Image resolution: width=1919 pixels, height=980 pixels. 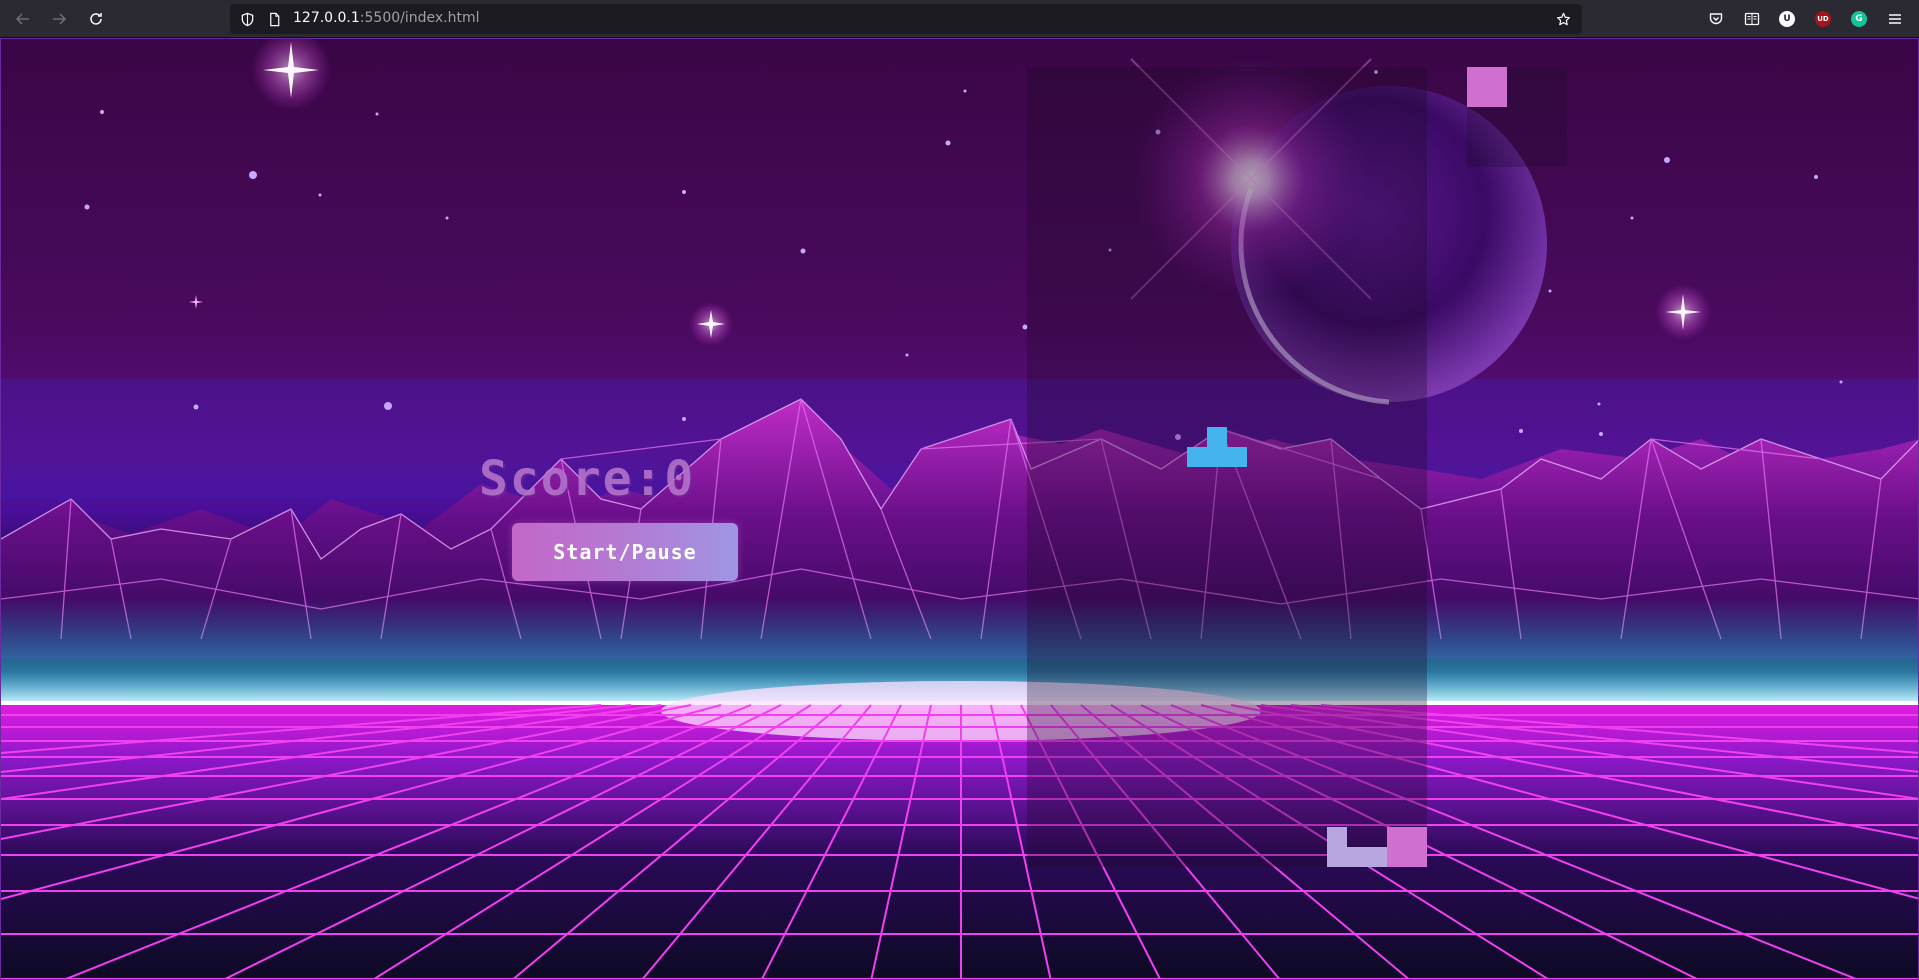 What do you see at coordinates (23, 19) in the screenshot?
I see `back-arrow-icon` at bounding box center [23, 19].